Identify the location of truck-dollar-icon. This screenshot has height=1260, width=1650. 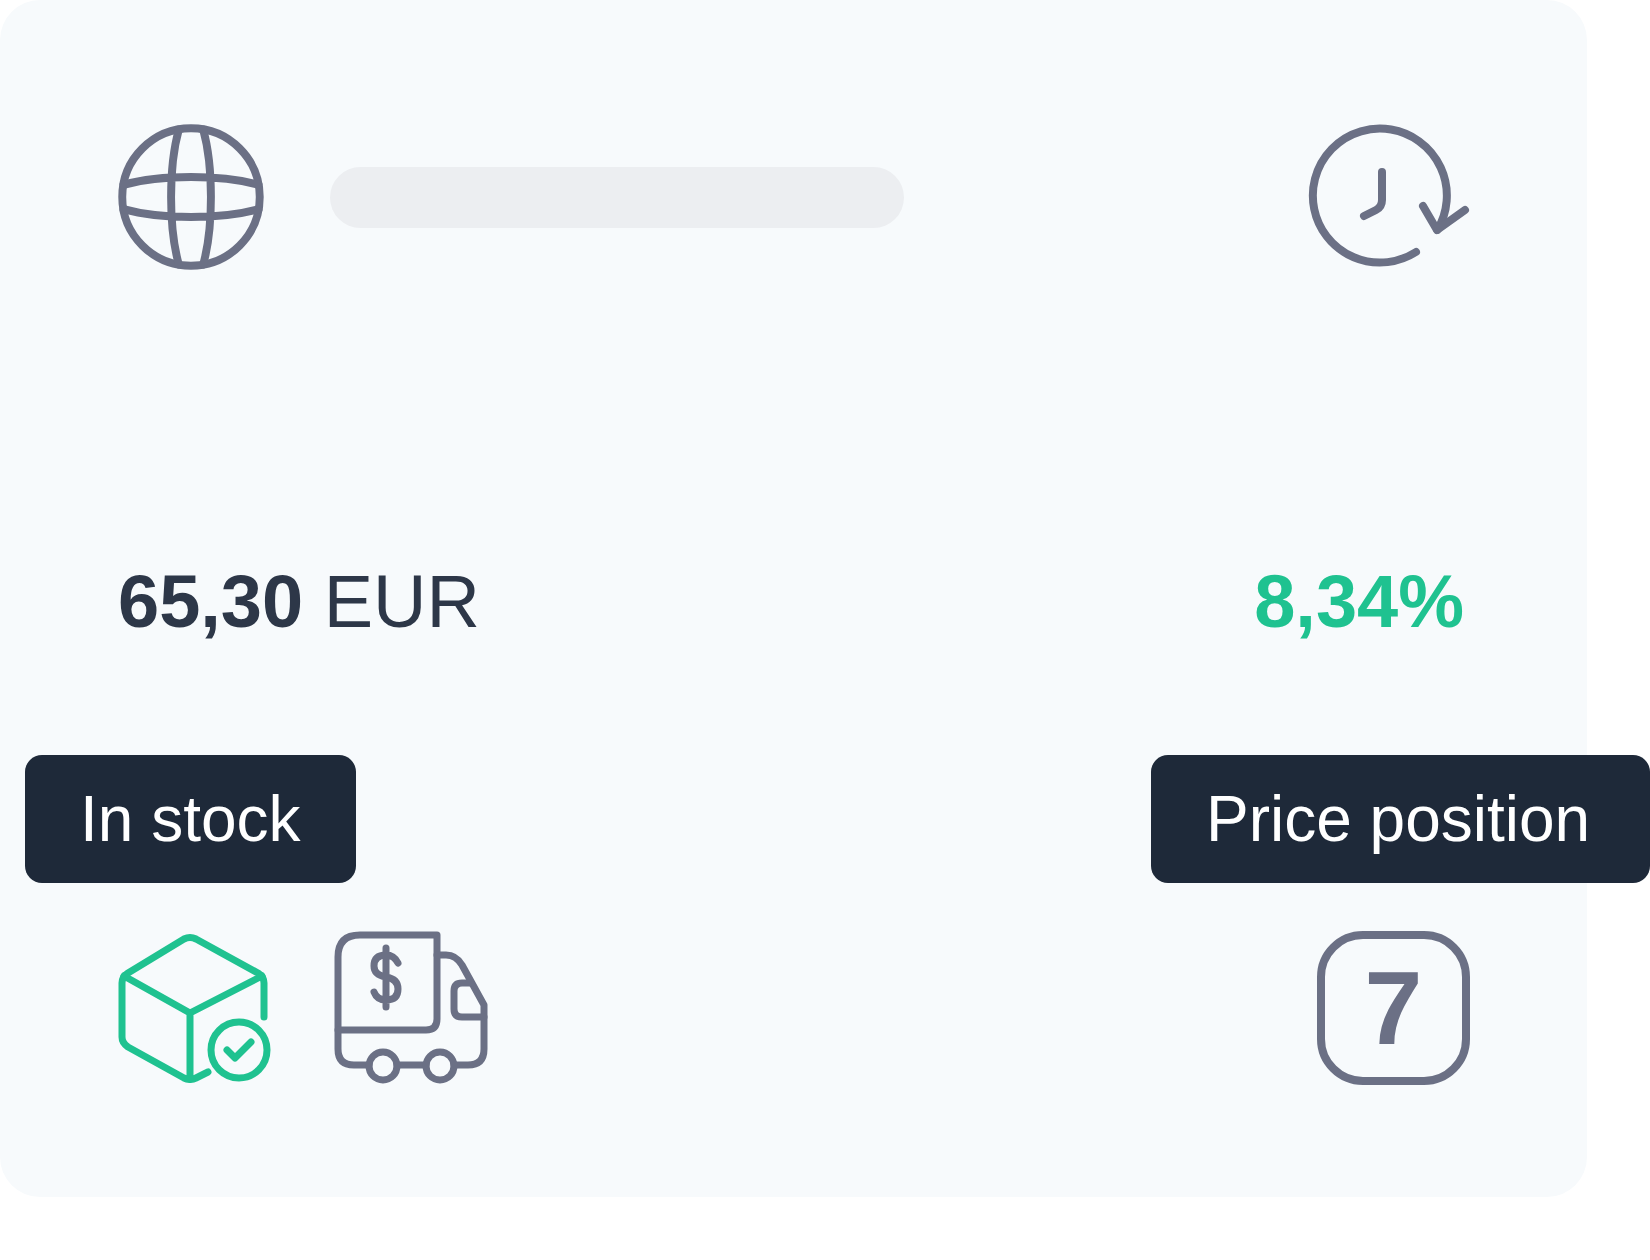
(411, 1008).